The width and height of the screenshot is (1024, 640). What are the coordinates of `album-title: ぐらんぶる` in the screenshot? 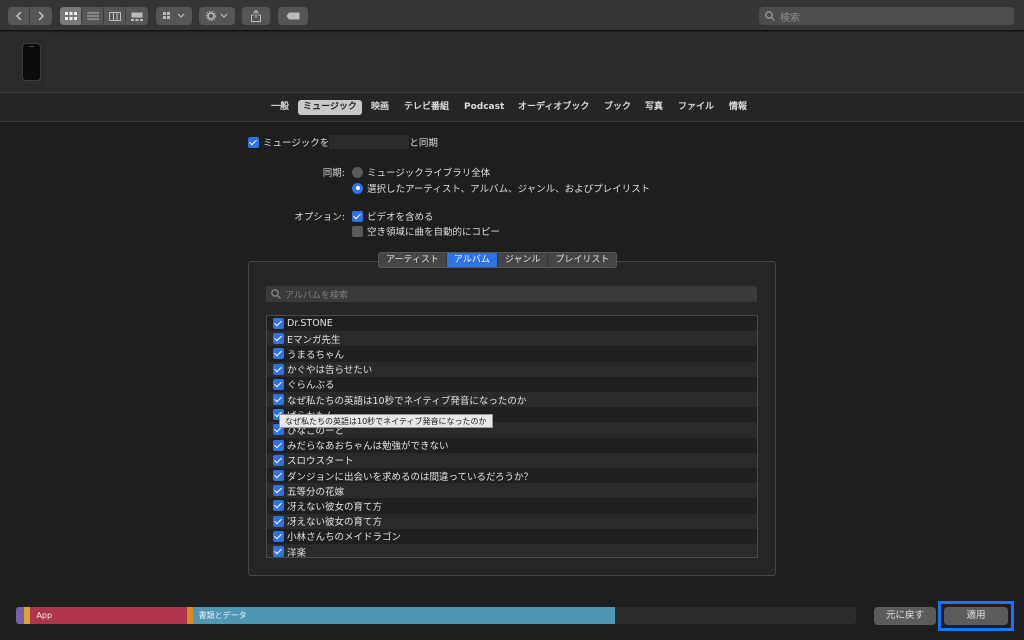 It's located at (311, 386).